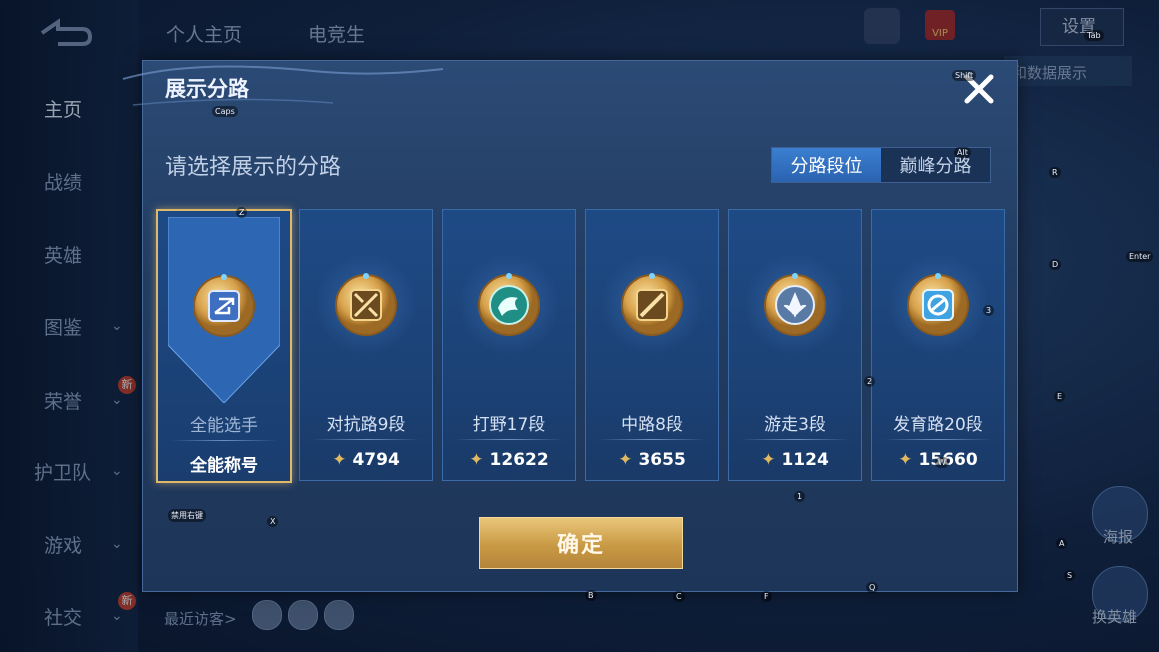 Image resolution: width=1159 pixels, height=652 pixels. I want to click on allround-emblem-graphic, so click(224, 305).